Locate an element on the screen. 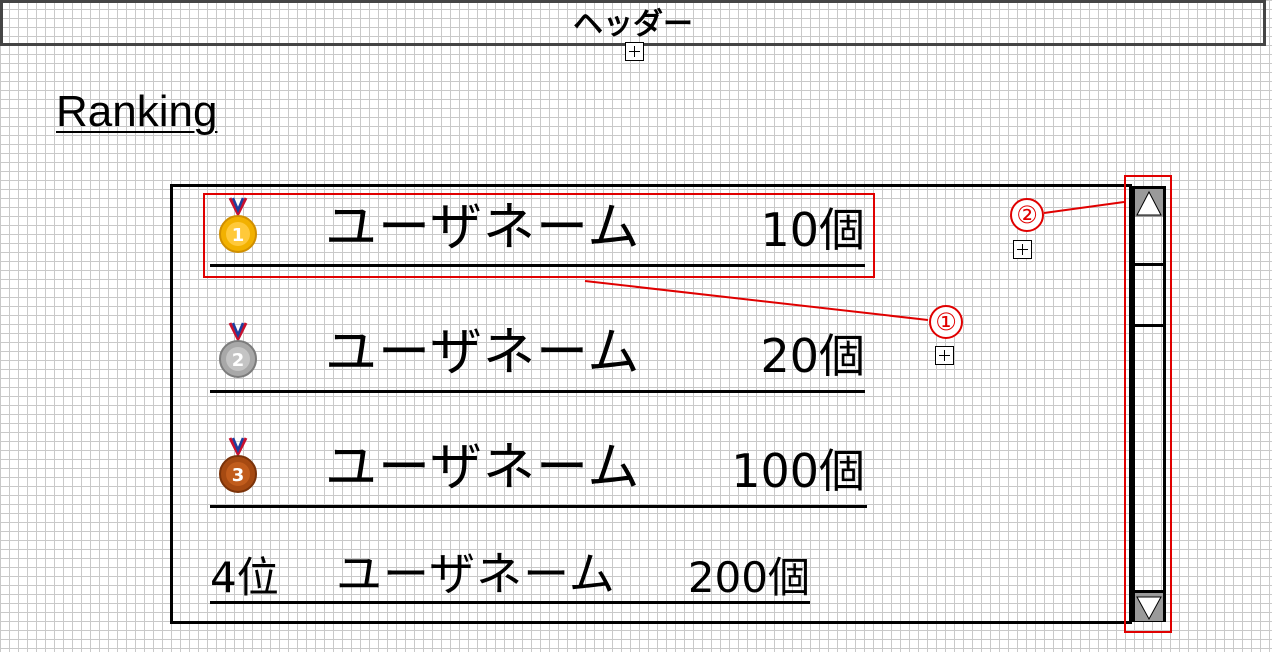 Image resolution: width=1272 pixels, height=652 pixels. callout-1-anchor-icon is located at coordinates (944, 355).